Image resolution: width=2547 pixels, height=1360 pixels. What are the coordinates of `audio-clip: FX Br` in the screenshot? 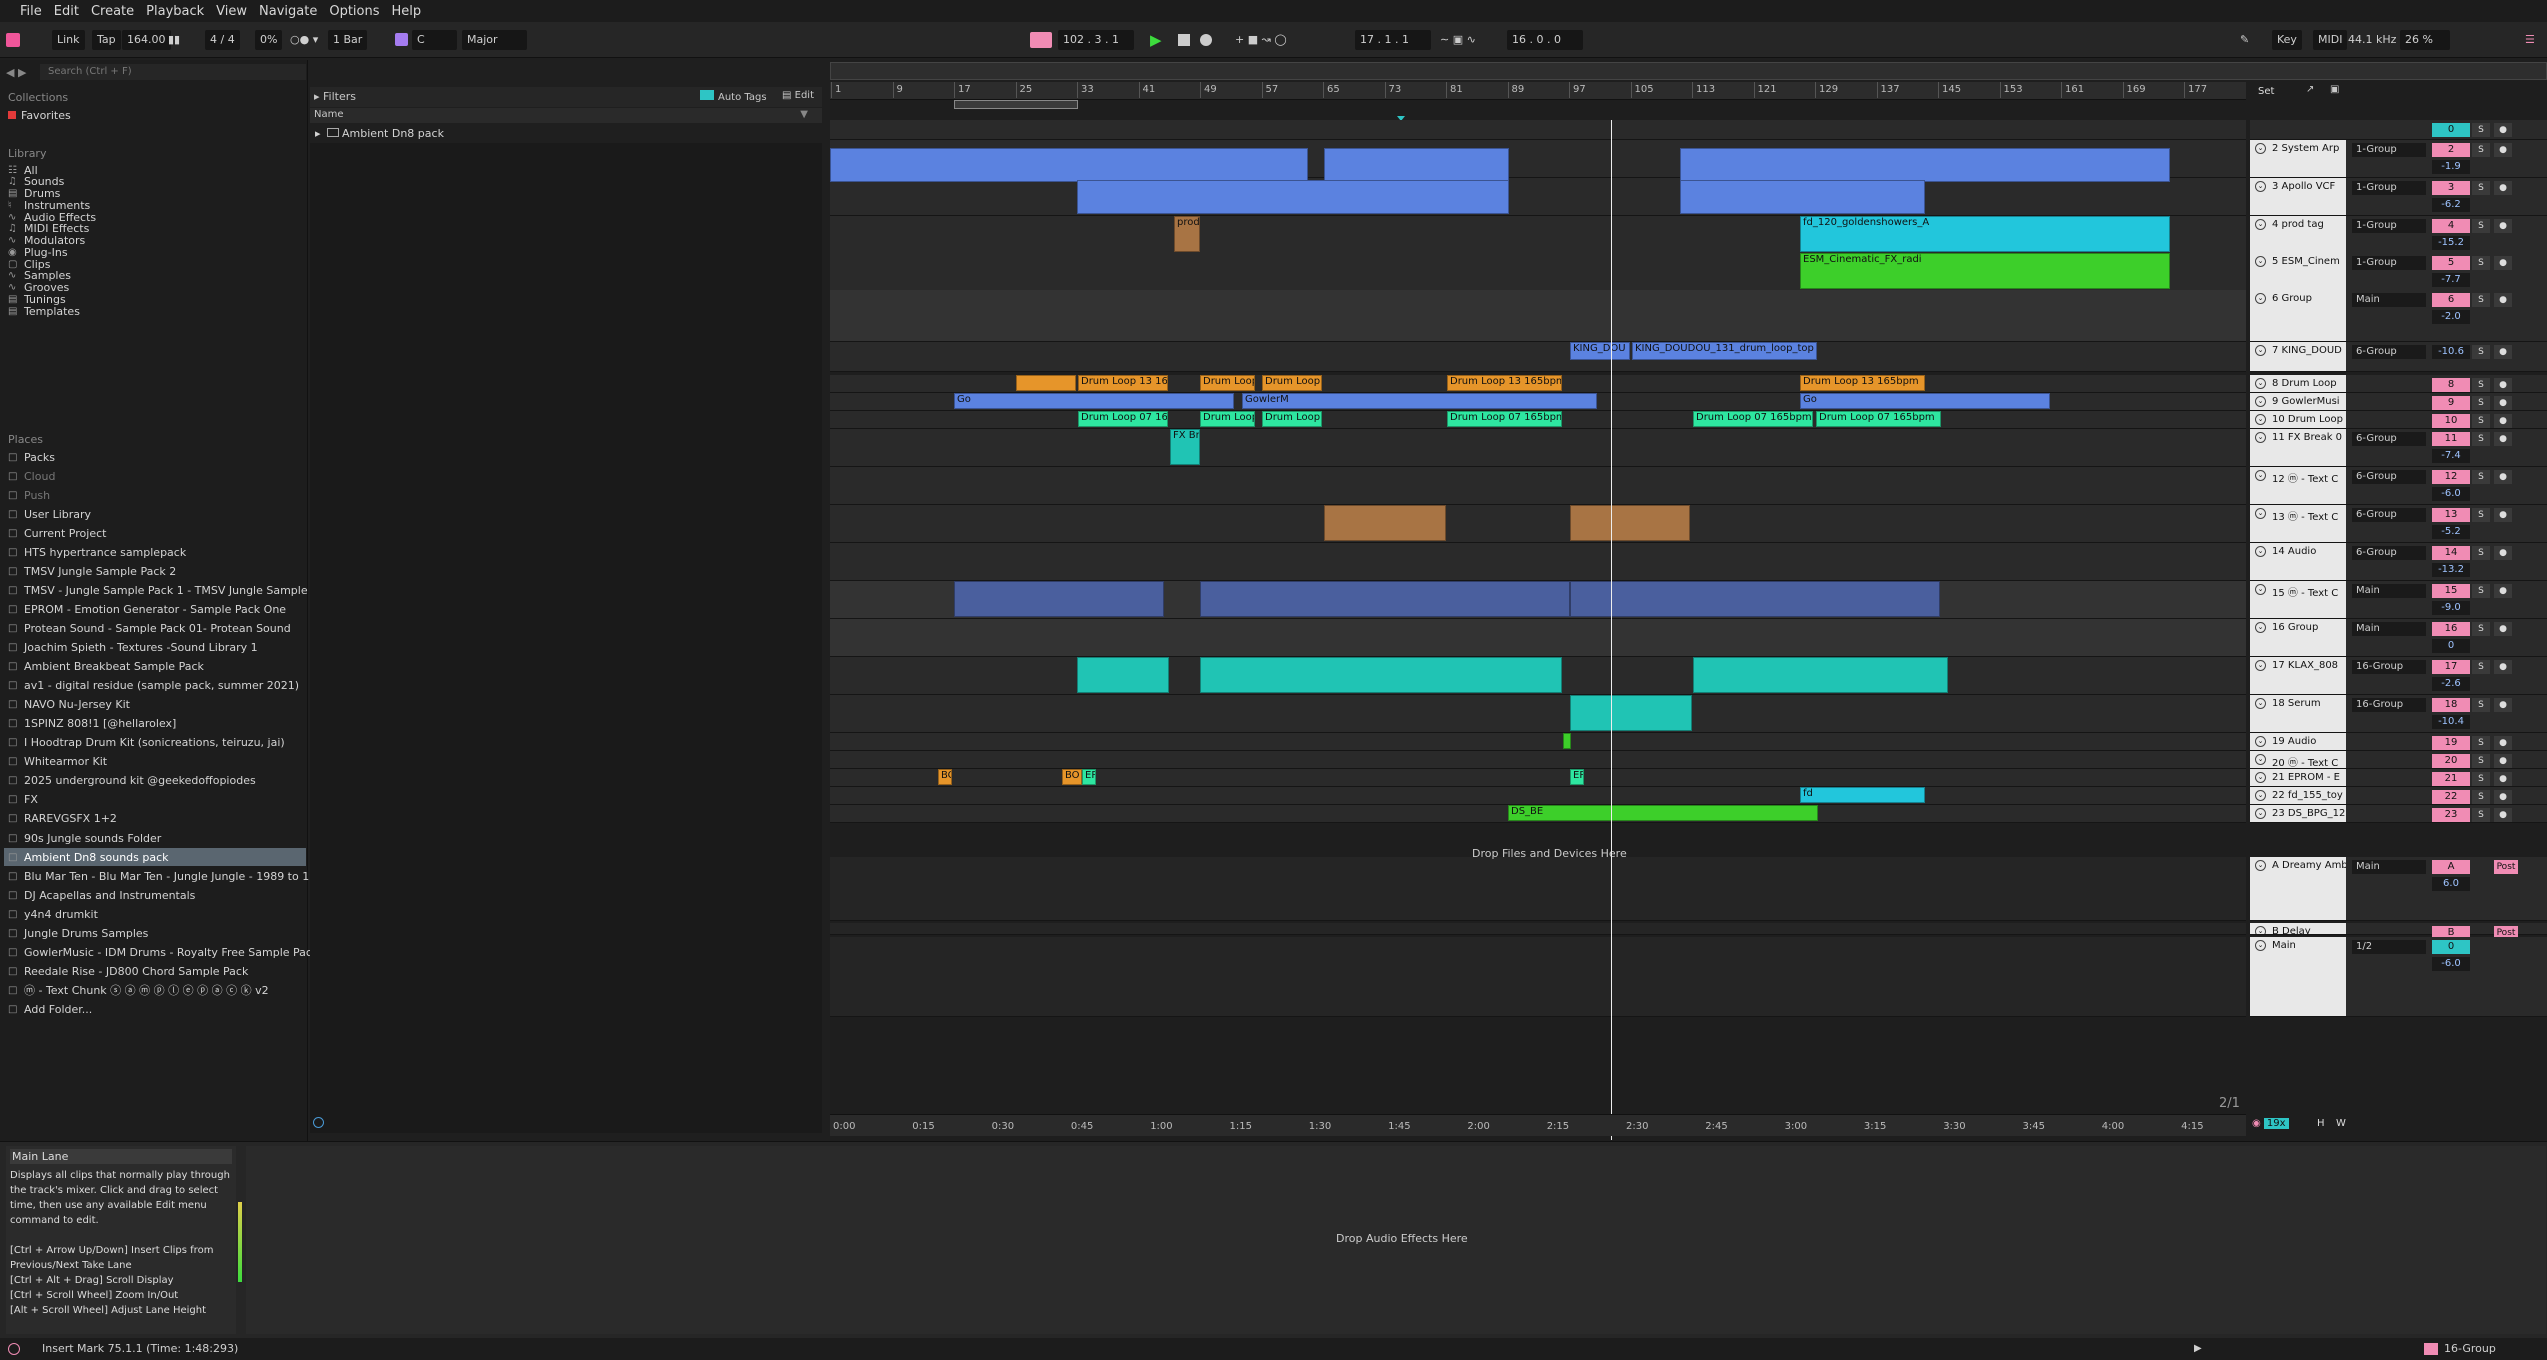 It's located at (1185, 447).